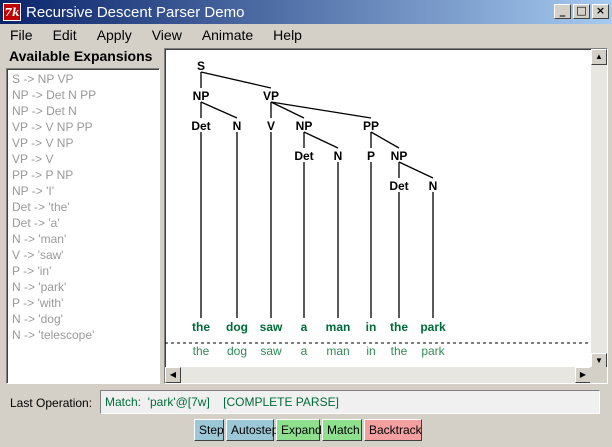 This screenshot has height=447, width=612. I want to click on scroll-left-icon: ◀, so click(173, 375).